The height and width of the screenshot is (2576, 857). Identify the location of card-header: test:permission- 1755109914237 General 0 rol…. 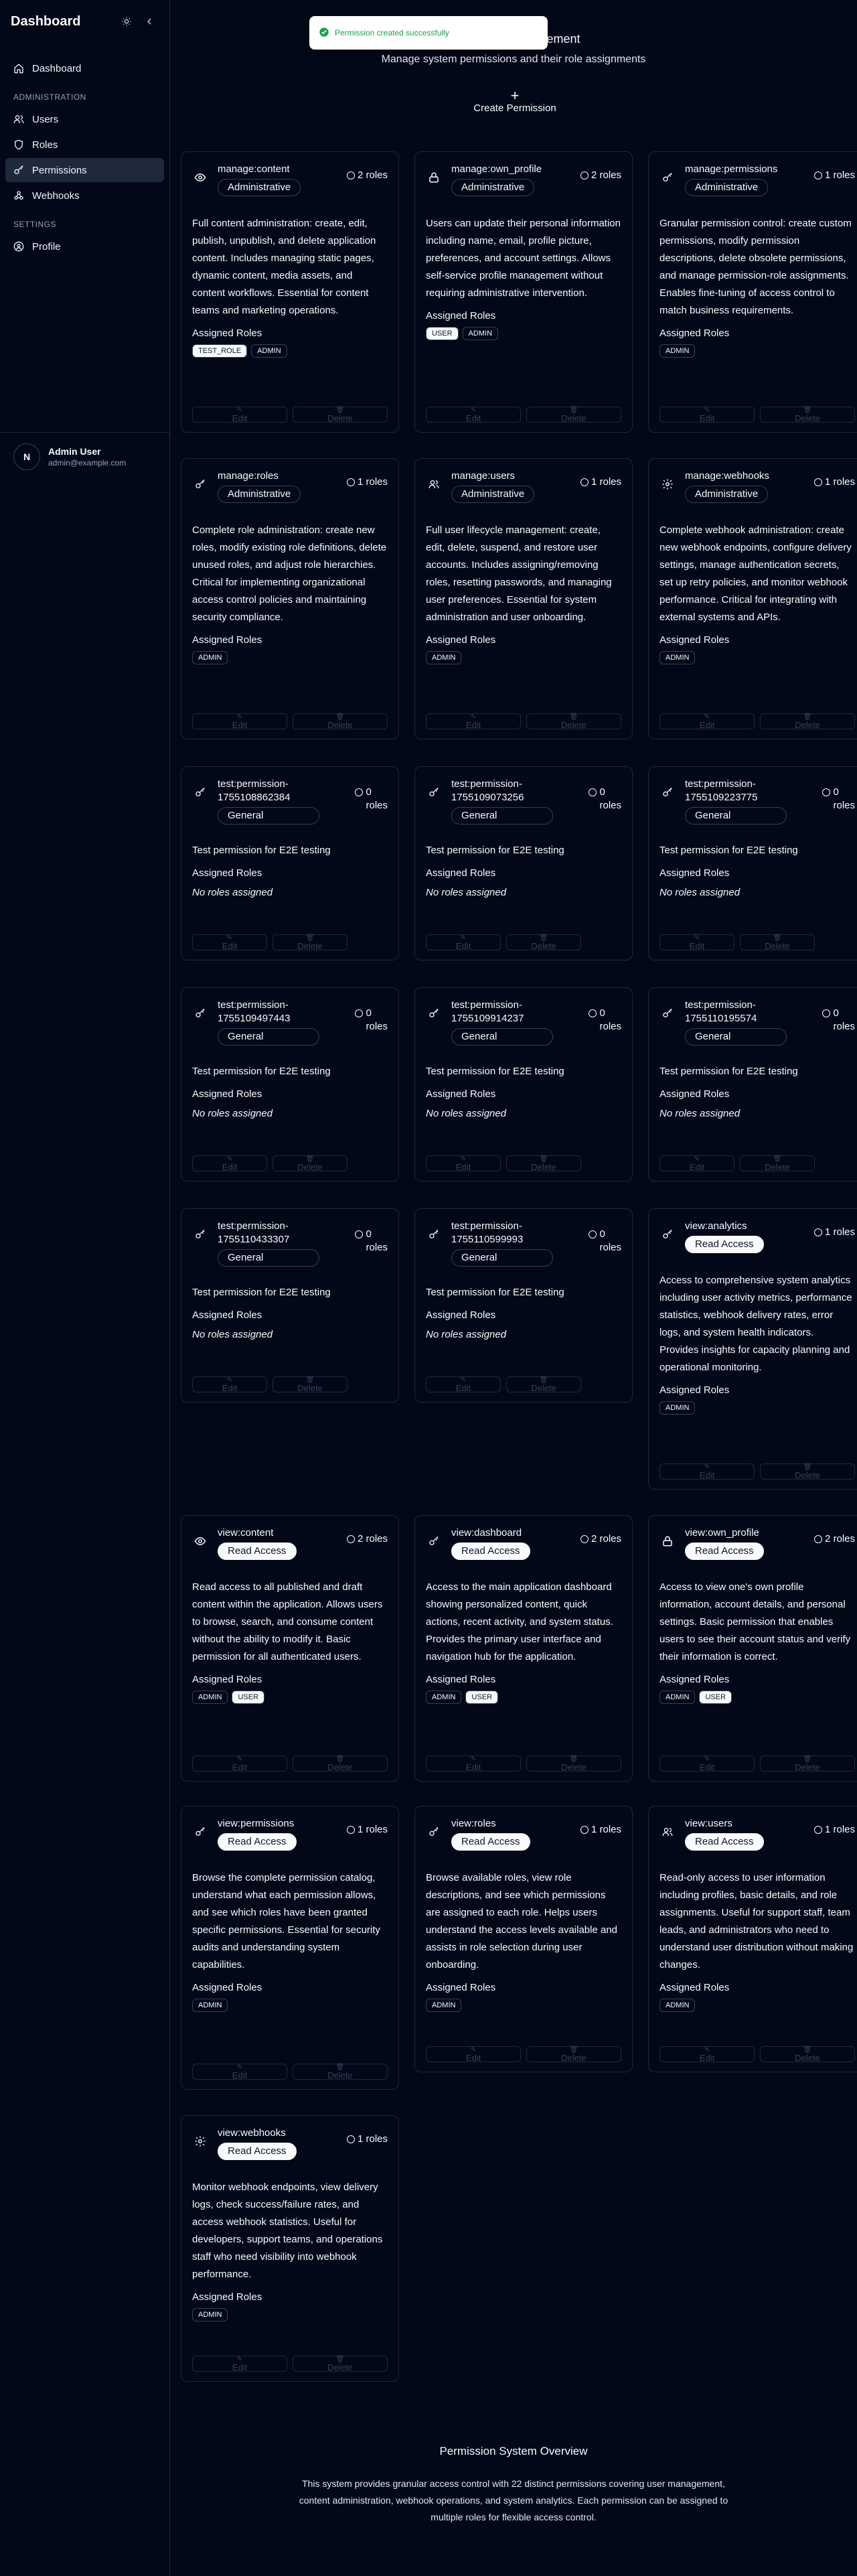
(523, 1022).